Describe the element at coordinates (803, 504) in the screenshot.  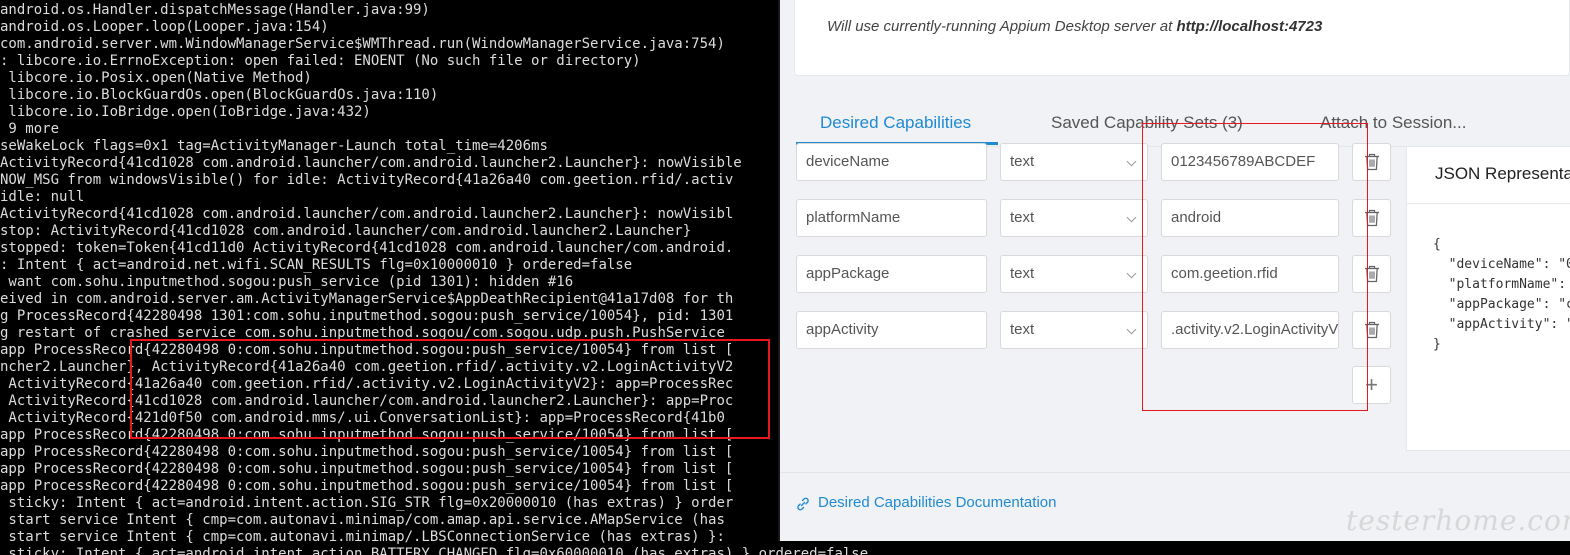
I see `link-icon` at that location.